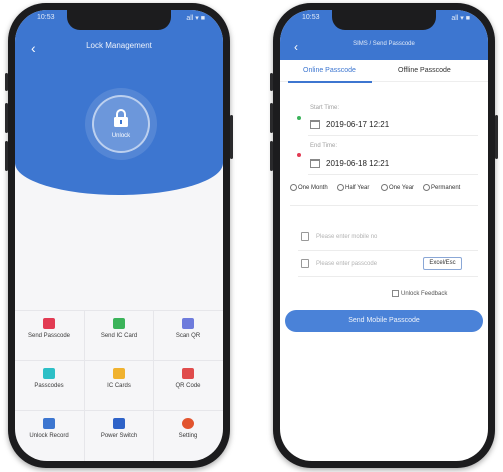  What do you see at coordinates (357, 188) in the screenshot?
I see `radio-label: Half Year` at bounding box center [357, 188].